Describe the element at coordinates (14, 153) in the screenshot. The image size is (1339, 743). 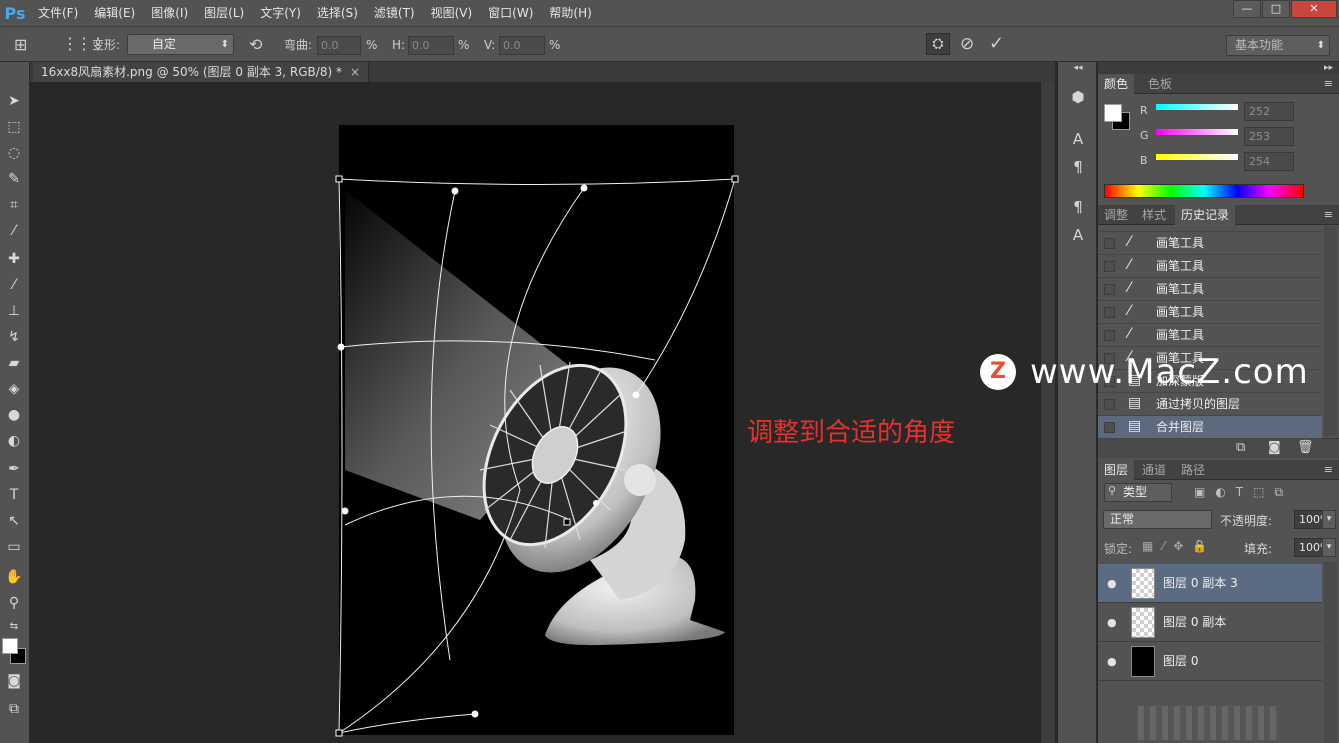
I see `lasso-tool-icon: ◌` at that location.